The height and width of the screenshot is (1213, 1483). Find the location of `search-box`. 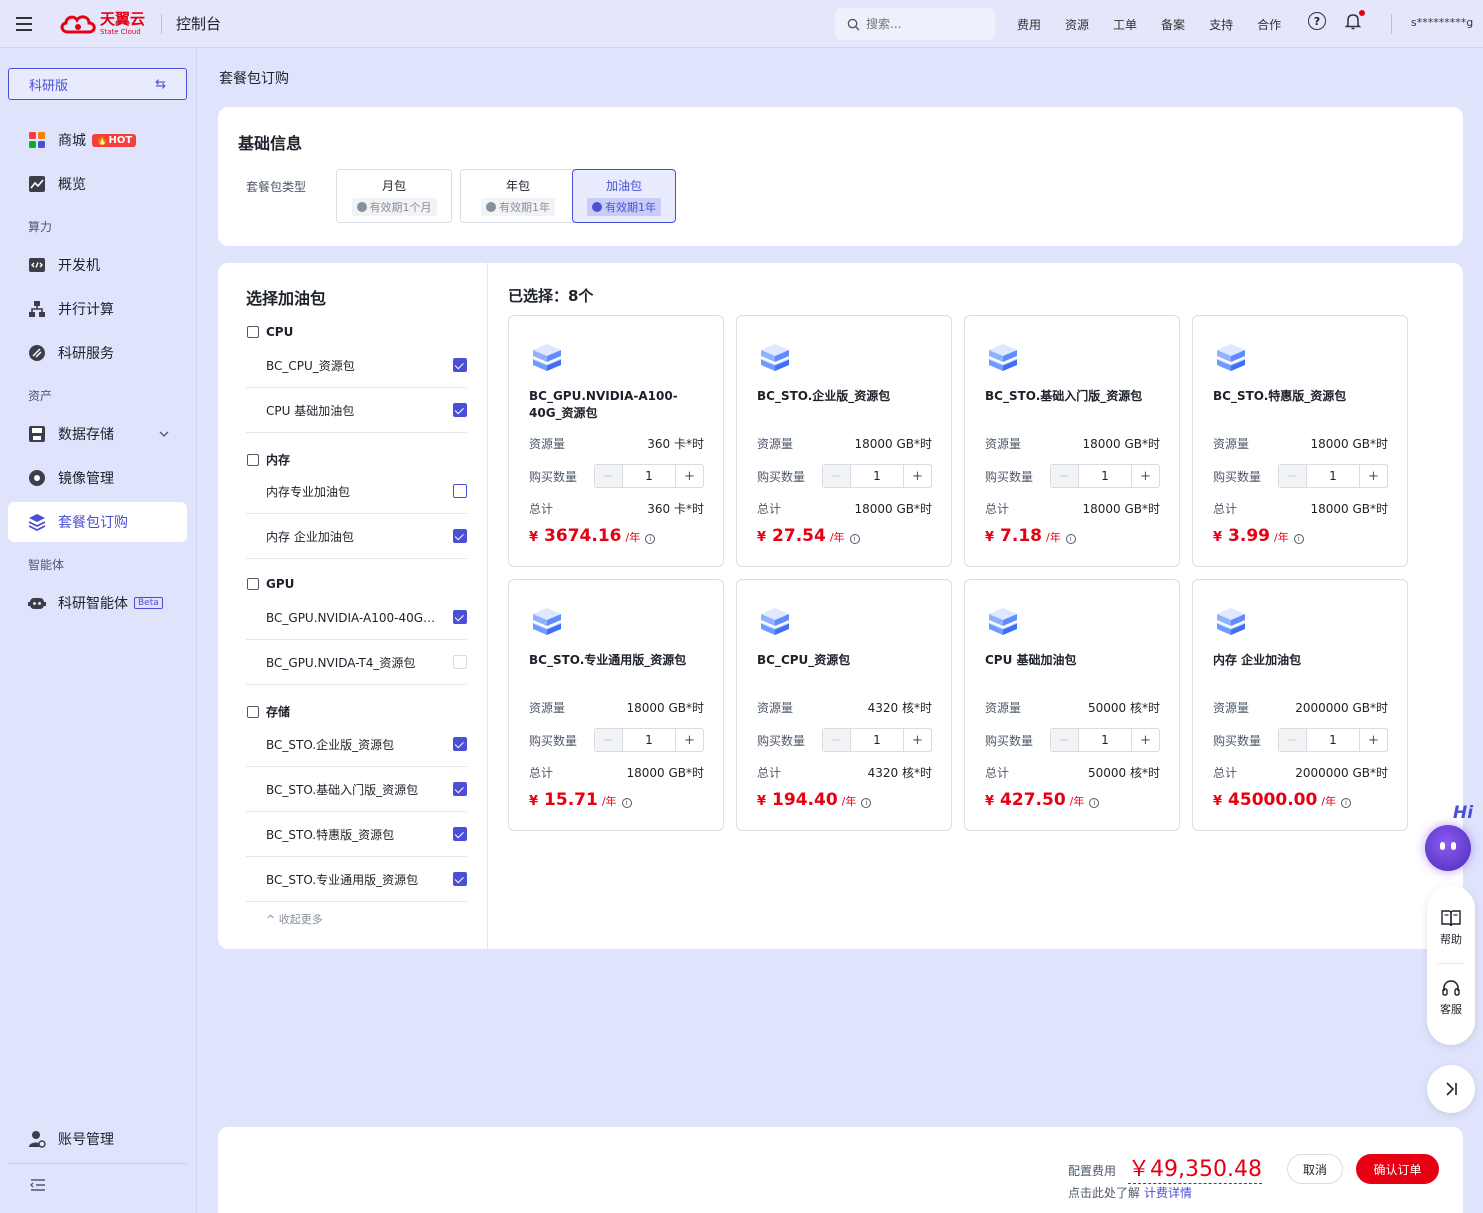

search-box is located at coordinates (915, 24).